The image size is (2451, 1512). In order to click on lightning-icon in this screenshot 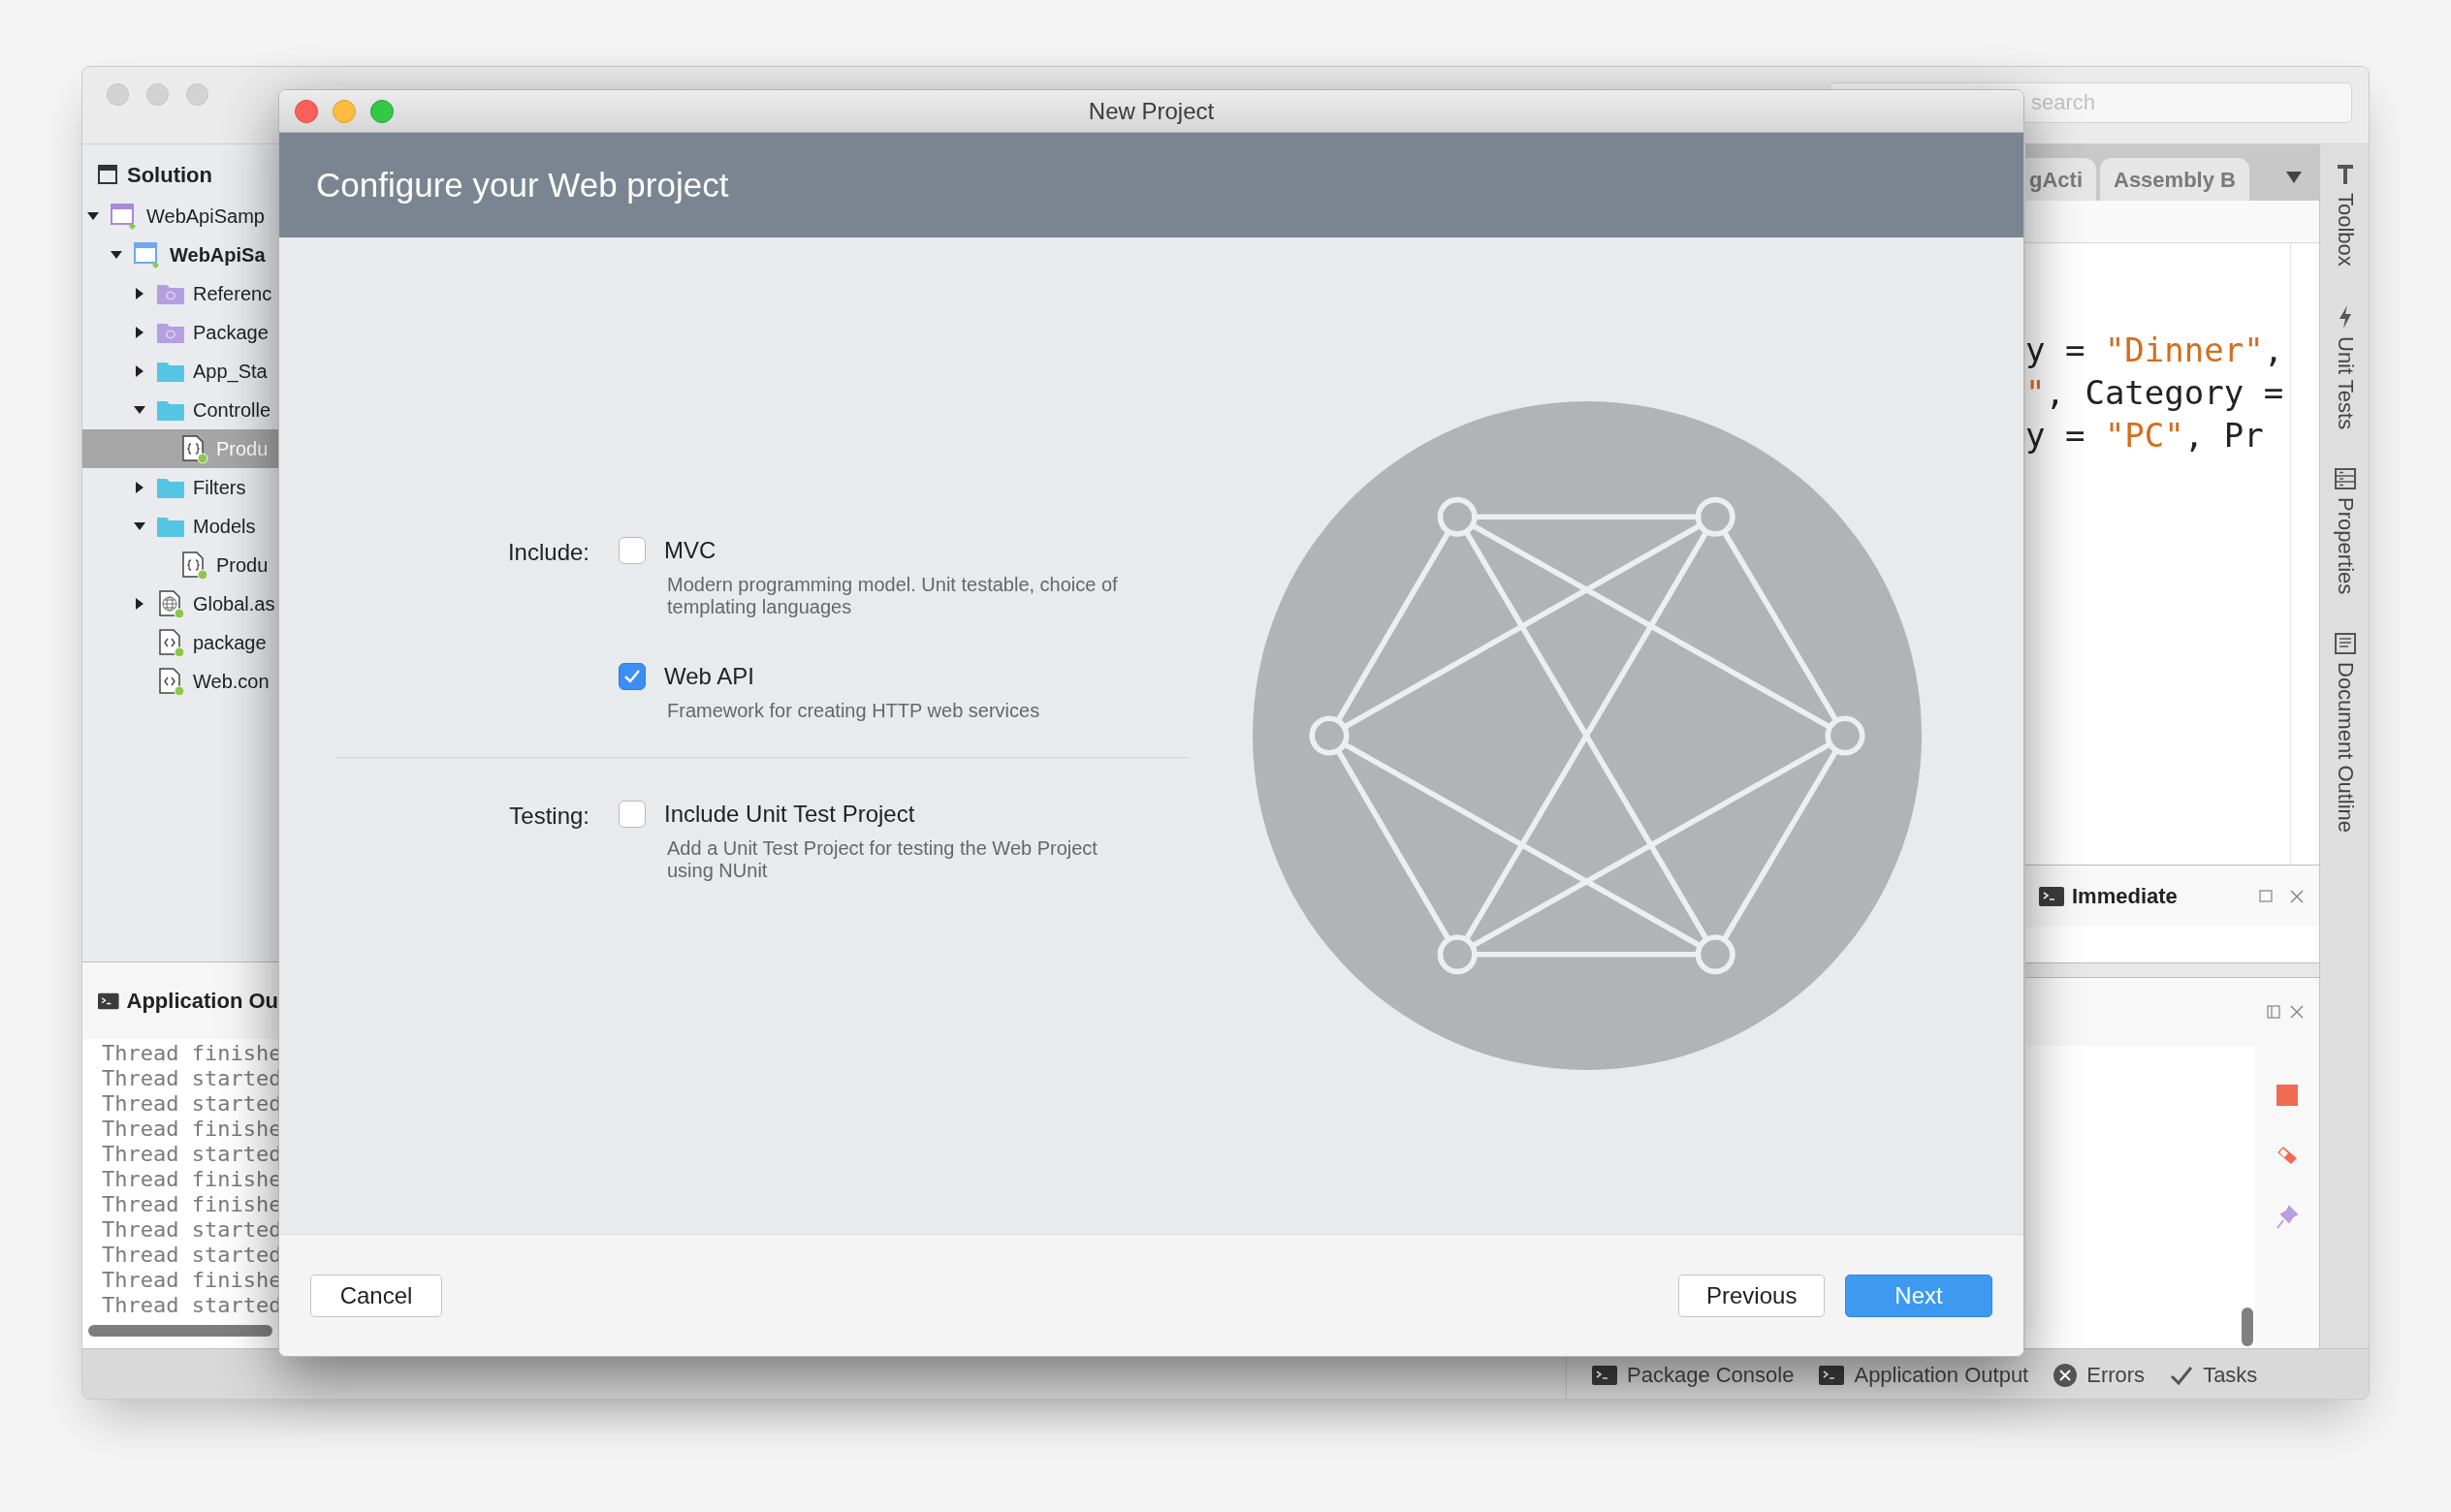, I will do `click(2345, 317)`.